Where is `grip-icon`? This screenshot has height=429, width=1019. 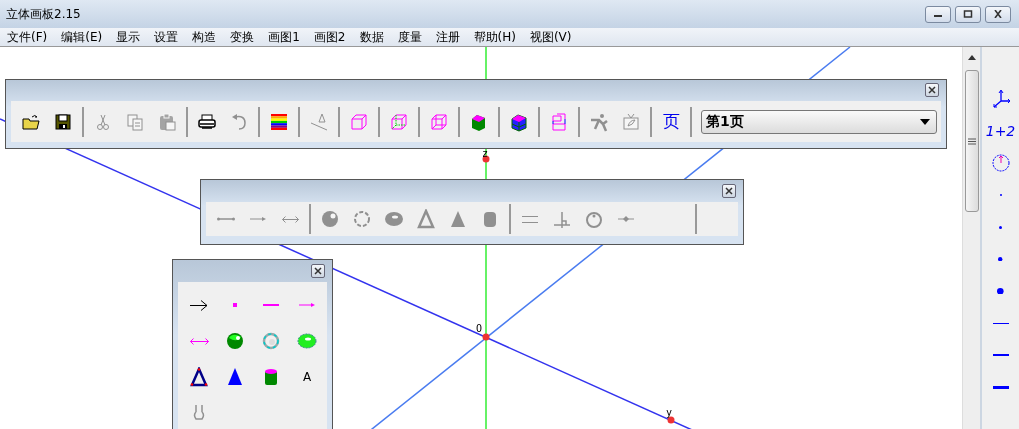 grip-icon is located at coordinates (971, 141).